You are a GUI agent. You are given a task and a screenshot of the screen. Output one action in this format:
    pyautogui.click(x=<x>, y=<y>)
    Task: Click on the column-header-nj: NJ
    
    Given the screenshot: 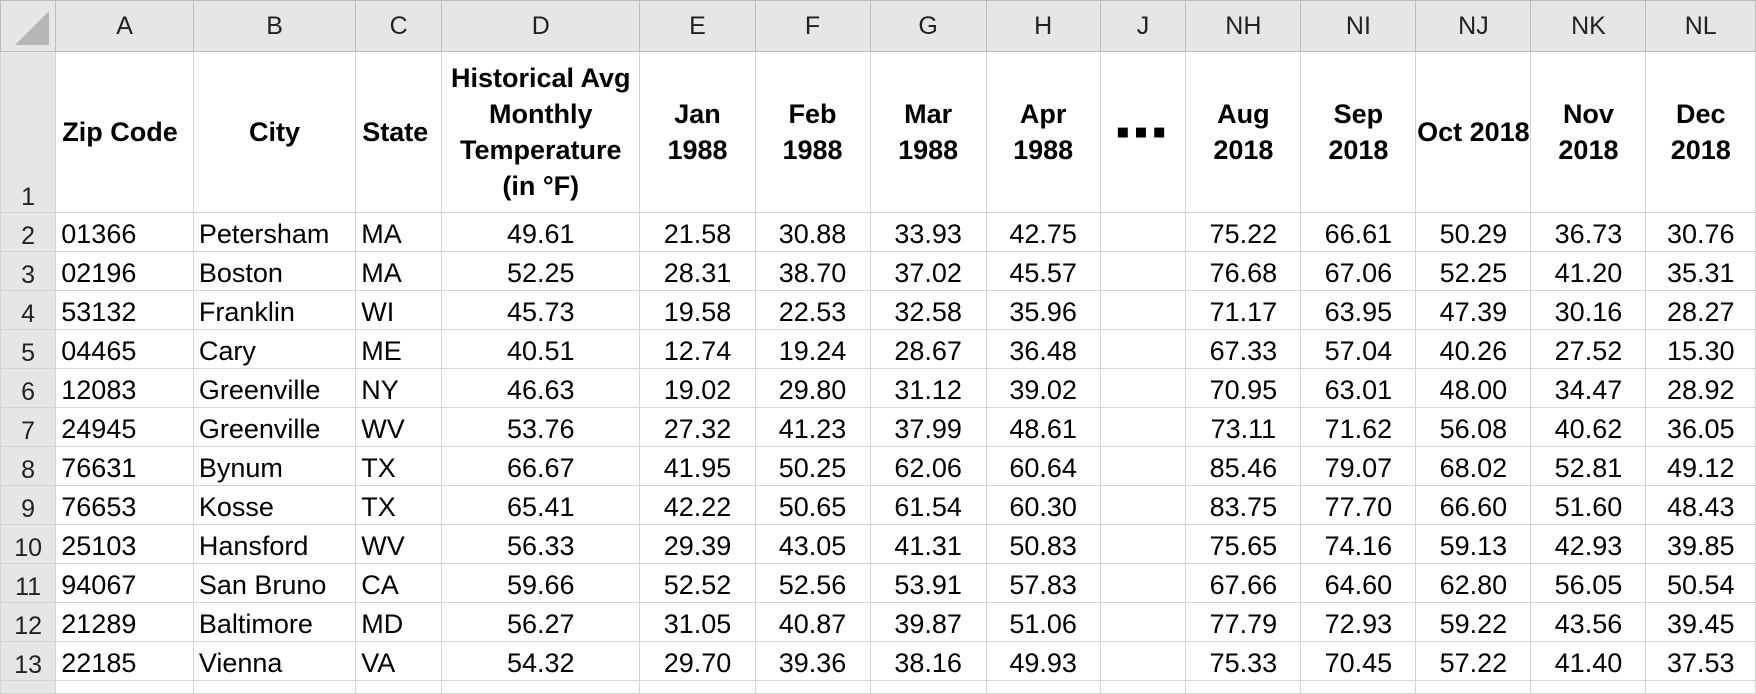 What is the action you would take?
    pyautogui.click(x=1473, y=26)
    